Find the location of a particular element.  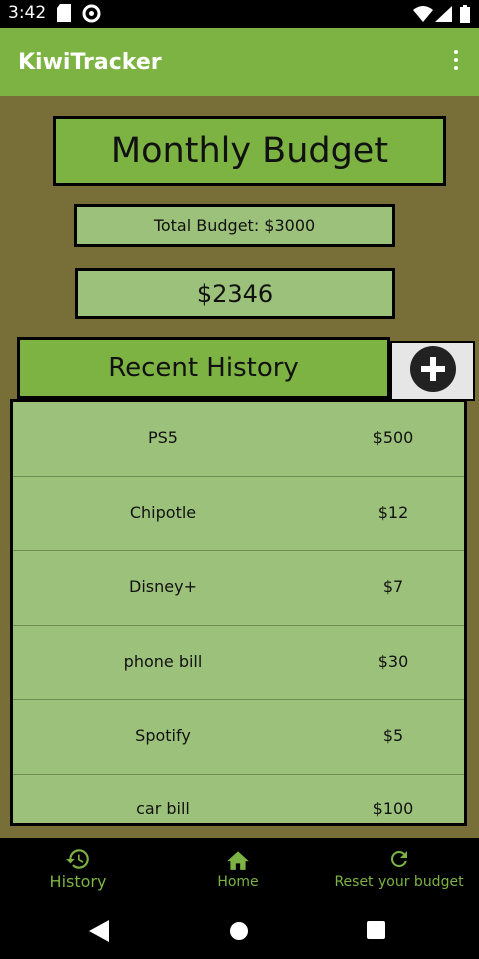

home-circle-icon is located at coordinates (239, 933).